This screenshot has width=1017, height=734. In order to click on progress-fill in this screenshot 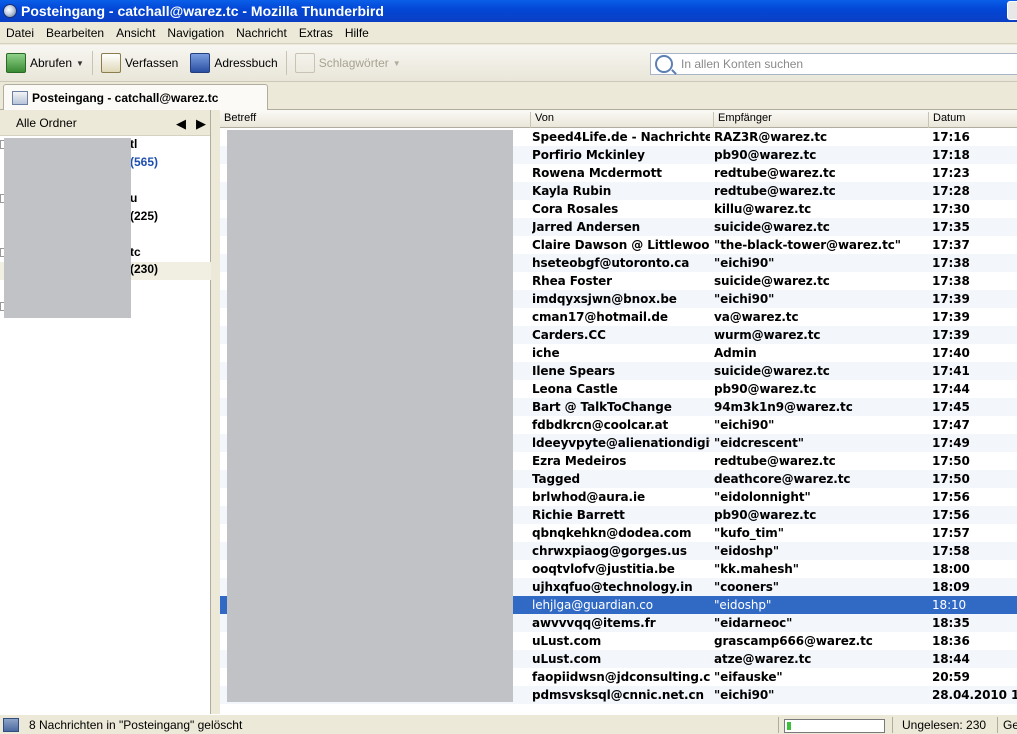, I will do `click(789, 726)`.